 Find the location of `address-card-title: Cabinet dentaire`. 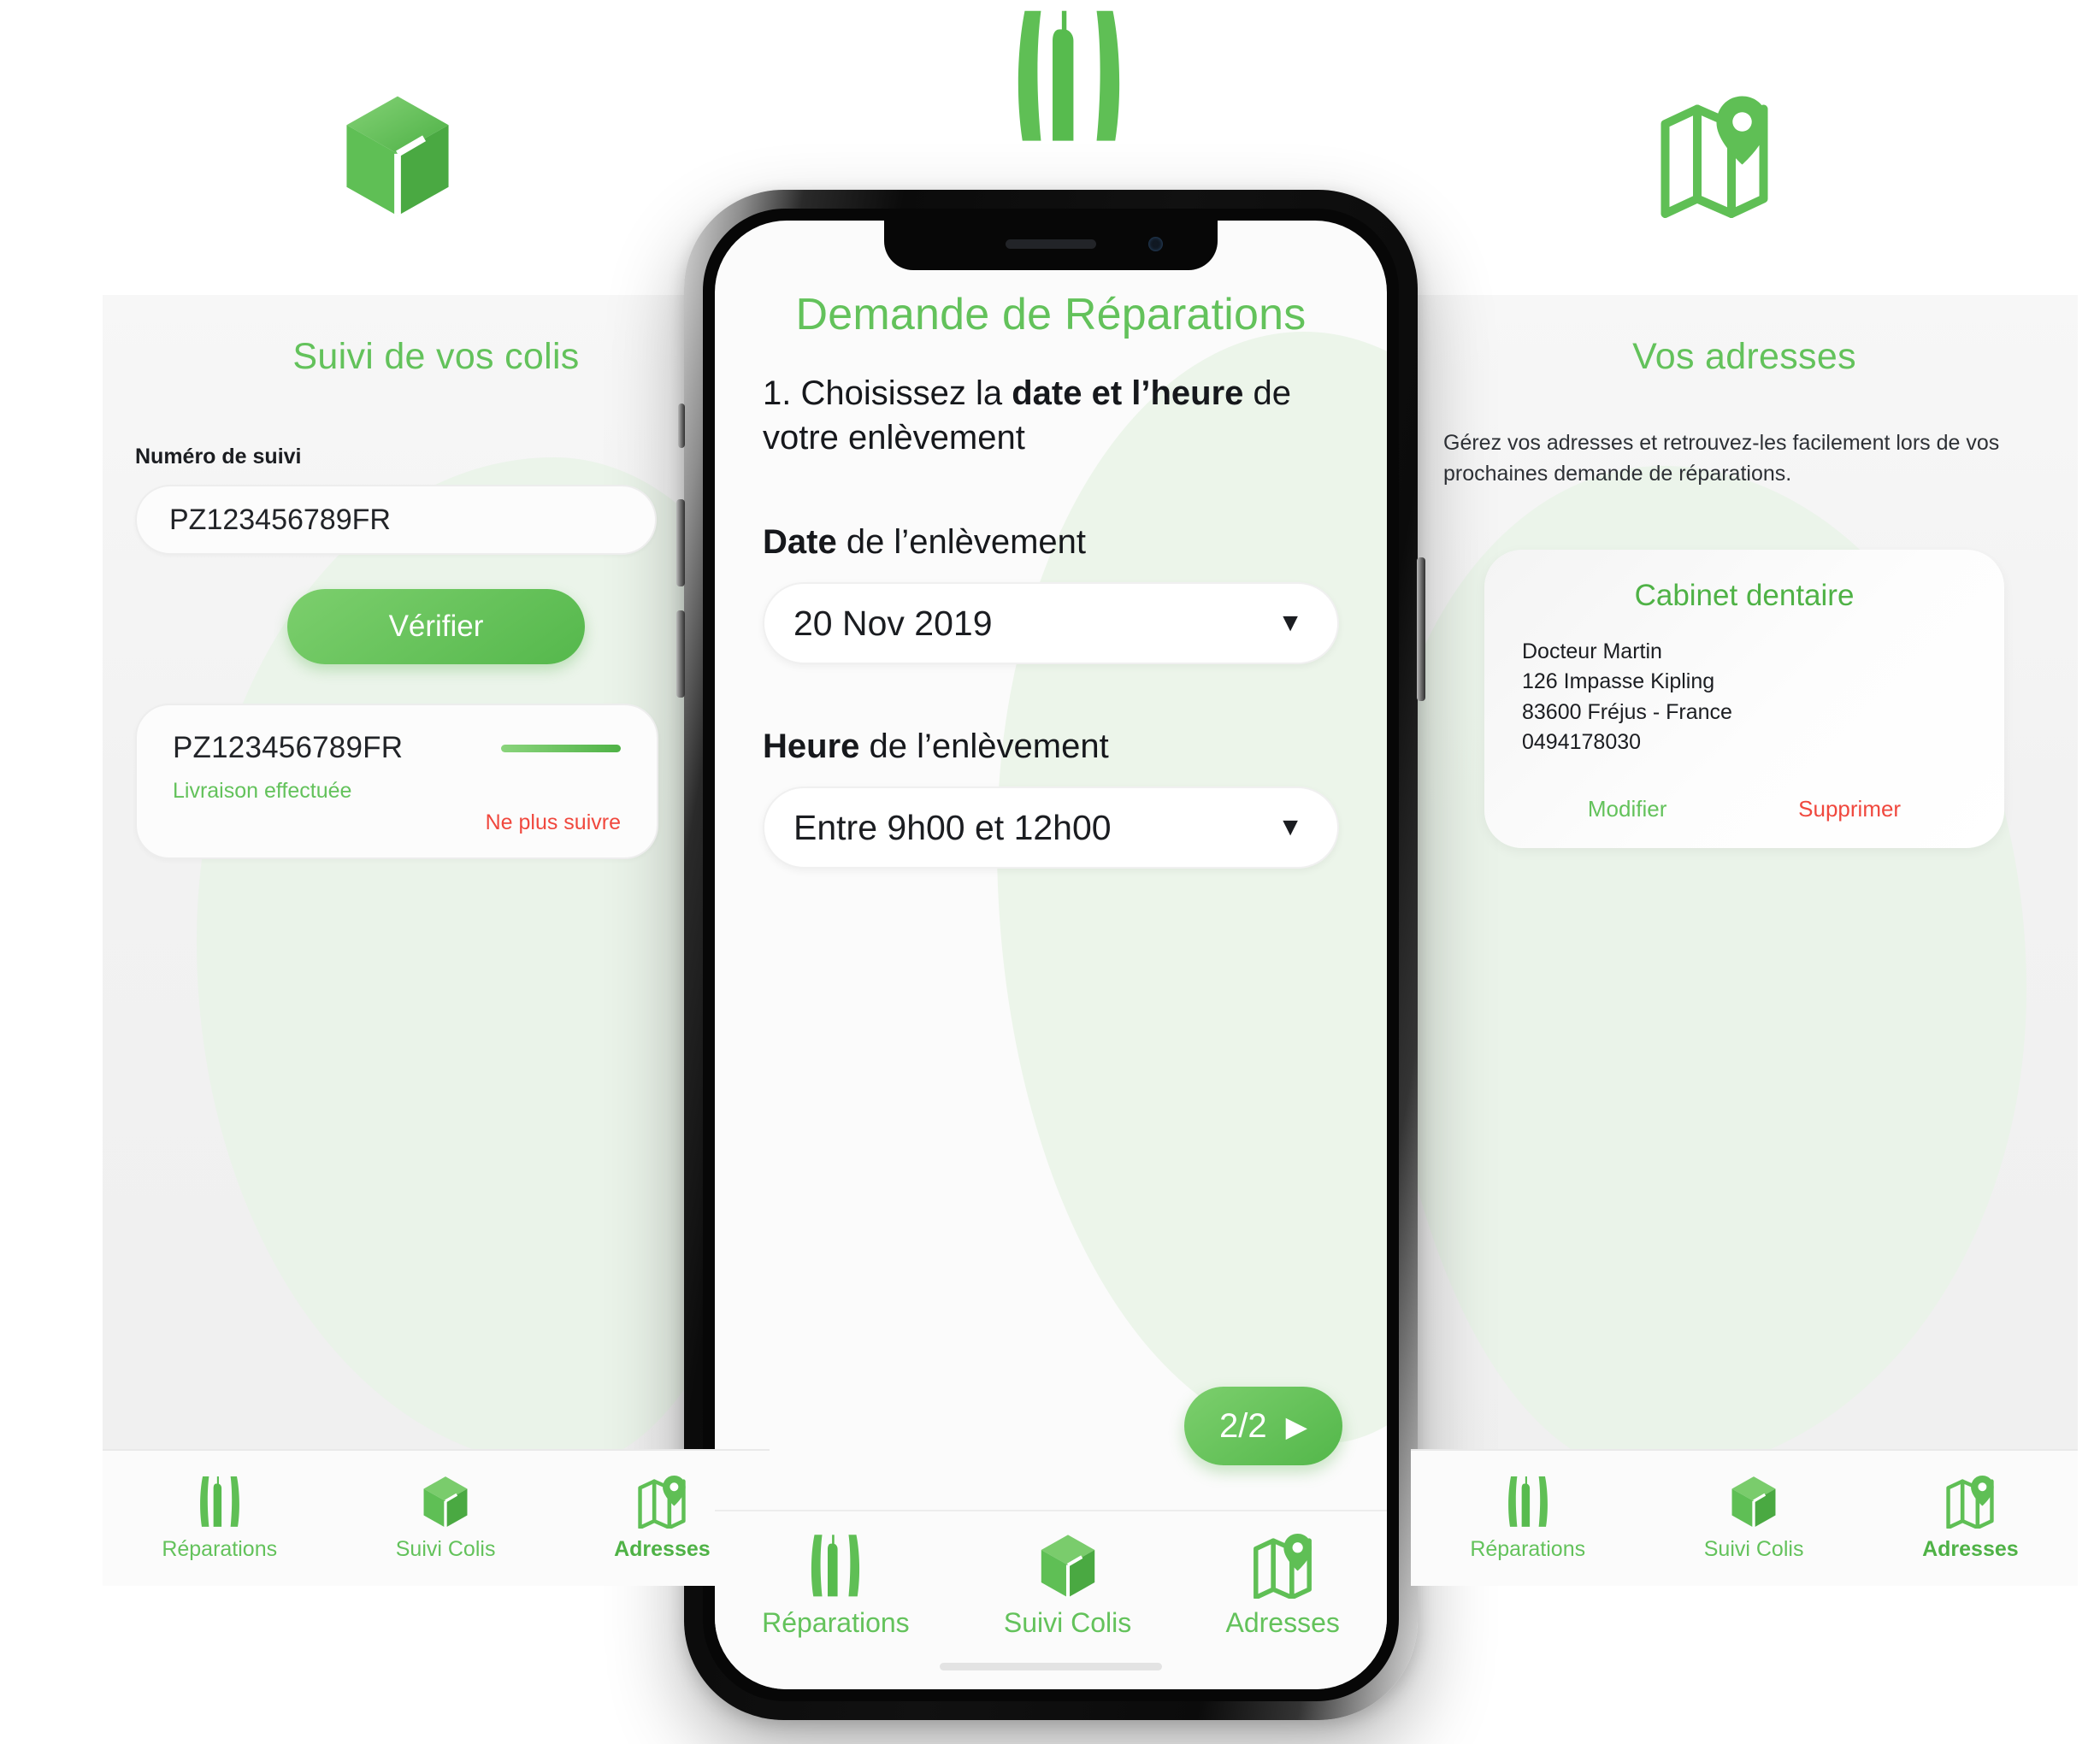

address-card-title: Cabinet dentaire is located at coordinates (1745, 595).